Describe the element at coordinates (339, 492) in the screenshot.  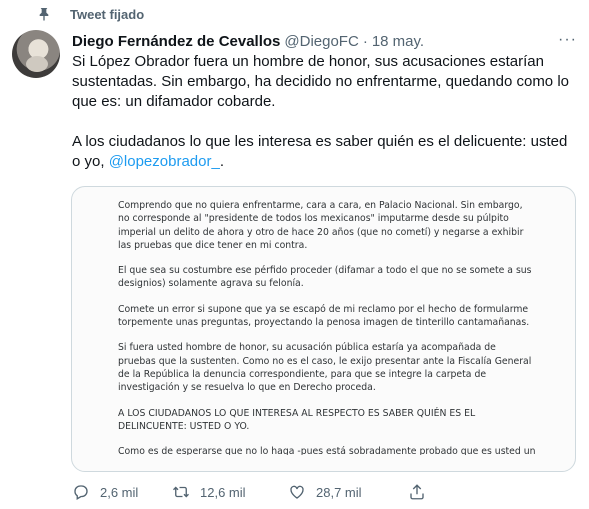
I see `like-count: 28,7 mil` at that location.